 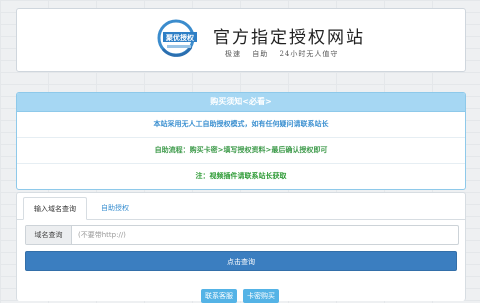 I want to click on feature-24h: 24小时无人值守, so click(x=309, y=54).